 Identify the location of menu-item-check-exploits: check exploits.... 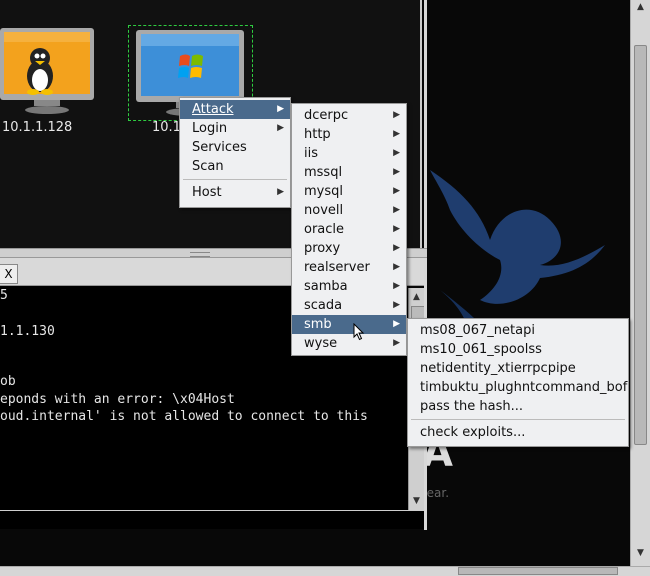
(518, 432).